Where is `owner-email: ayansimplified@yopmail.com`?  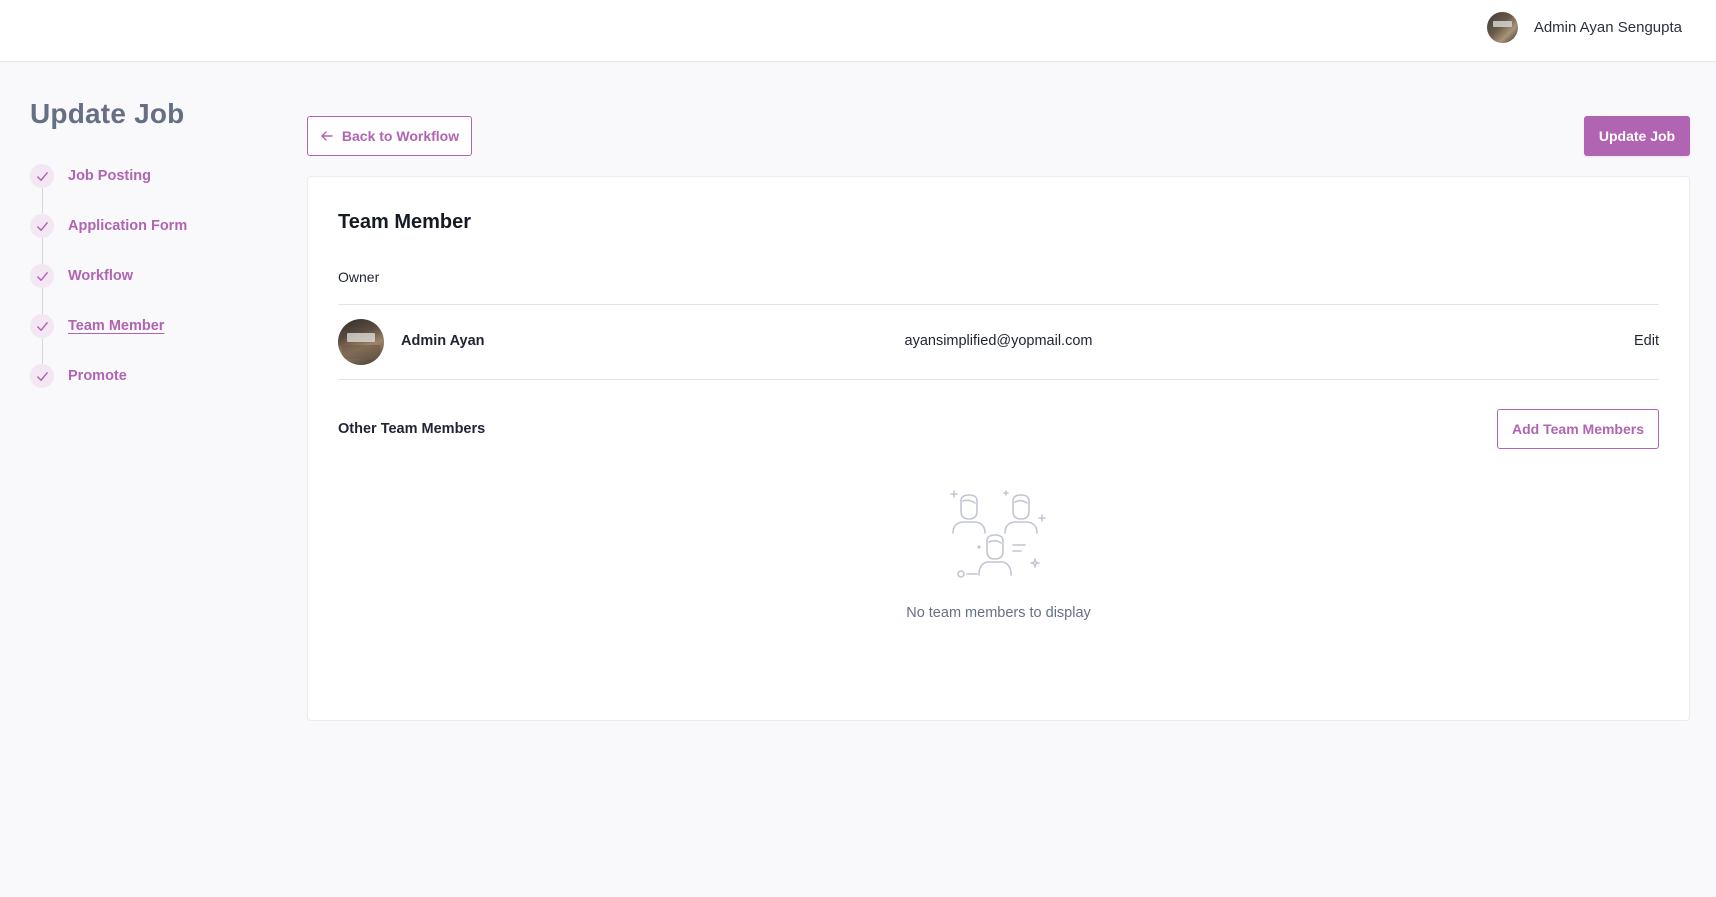
owner-email: ayansimplified@yopmail.com is located at coordinates (998, 341).